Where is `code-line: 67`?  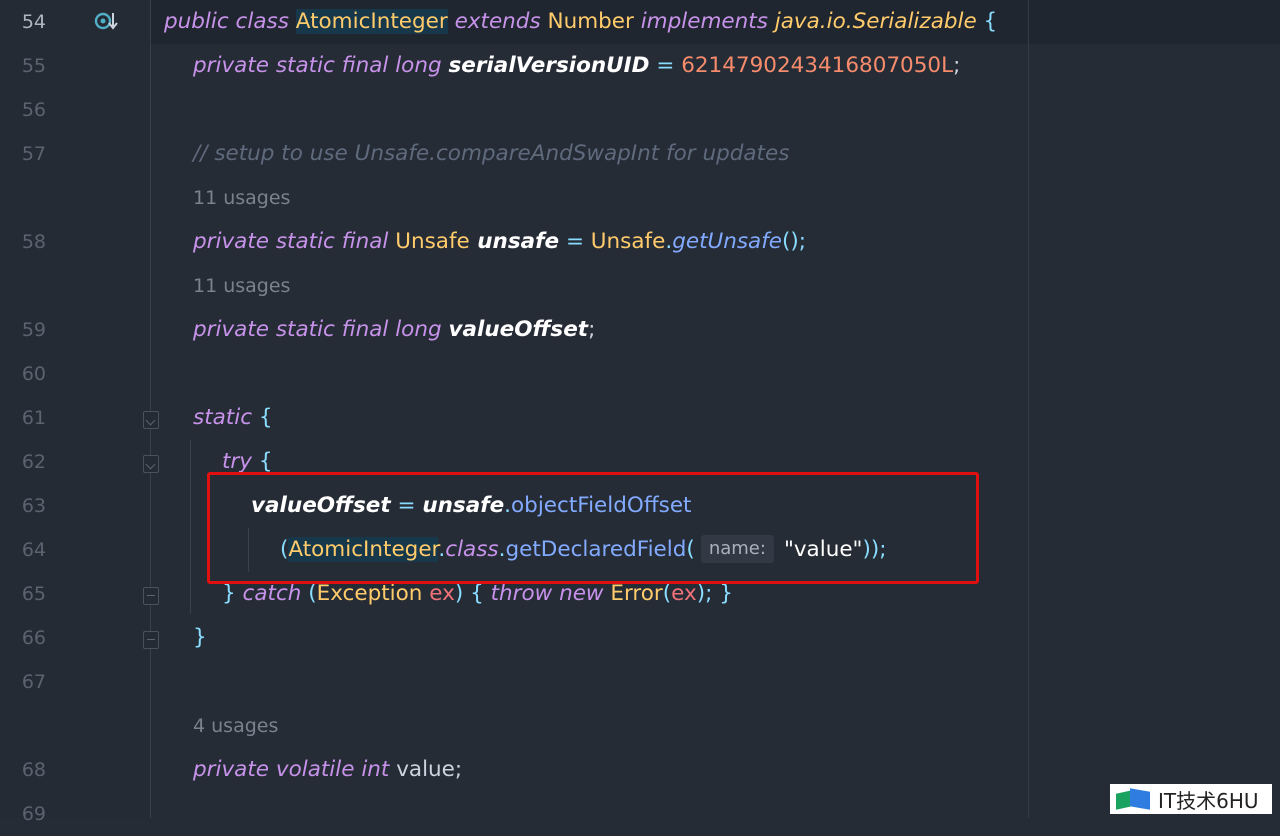
code-line: 67 is located at coordinates (640, 682).